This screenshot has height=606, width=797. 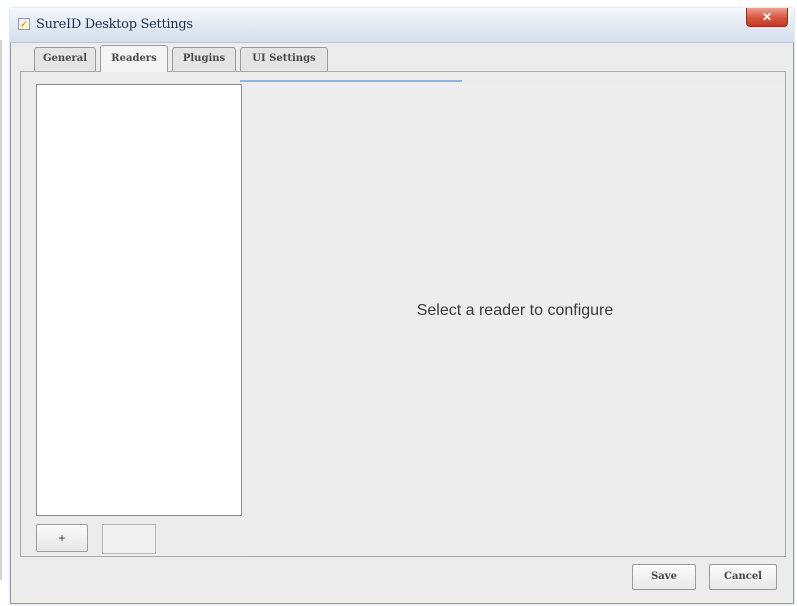 I want to click on cancel-button: Cancel, so click(x=743, y=577).